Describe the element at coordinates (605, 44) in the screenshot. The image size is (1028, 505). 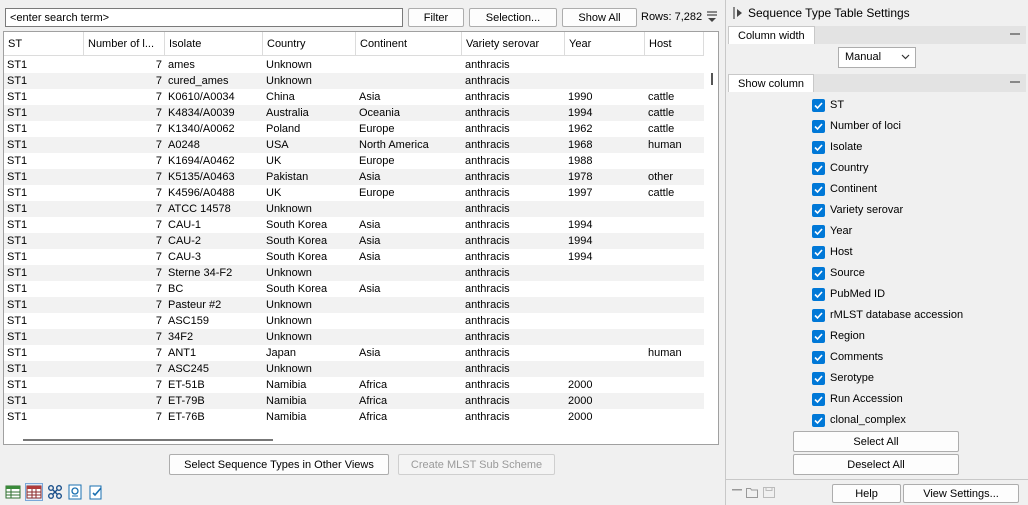
I see `column-header: Year` at that location.